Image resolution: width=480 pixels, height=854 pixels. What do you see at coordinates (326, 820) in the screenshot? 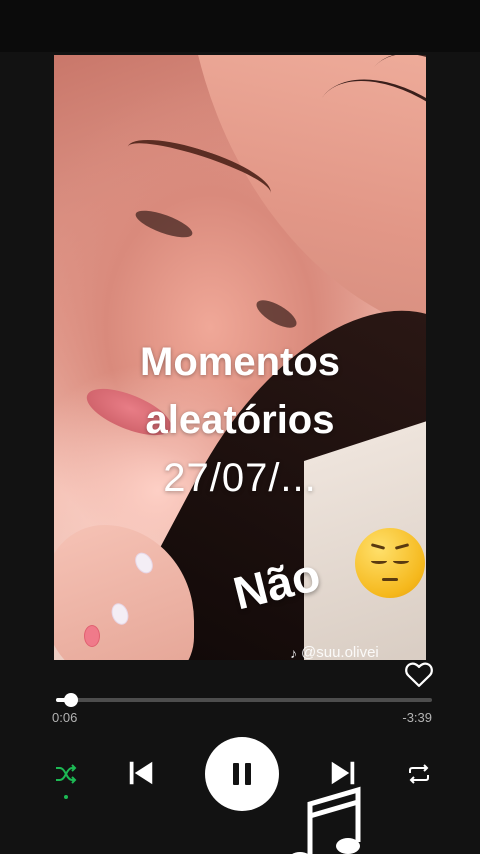
I see `music-note-icon` at bounding box center [326, 820].